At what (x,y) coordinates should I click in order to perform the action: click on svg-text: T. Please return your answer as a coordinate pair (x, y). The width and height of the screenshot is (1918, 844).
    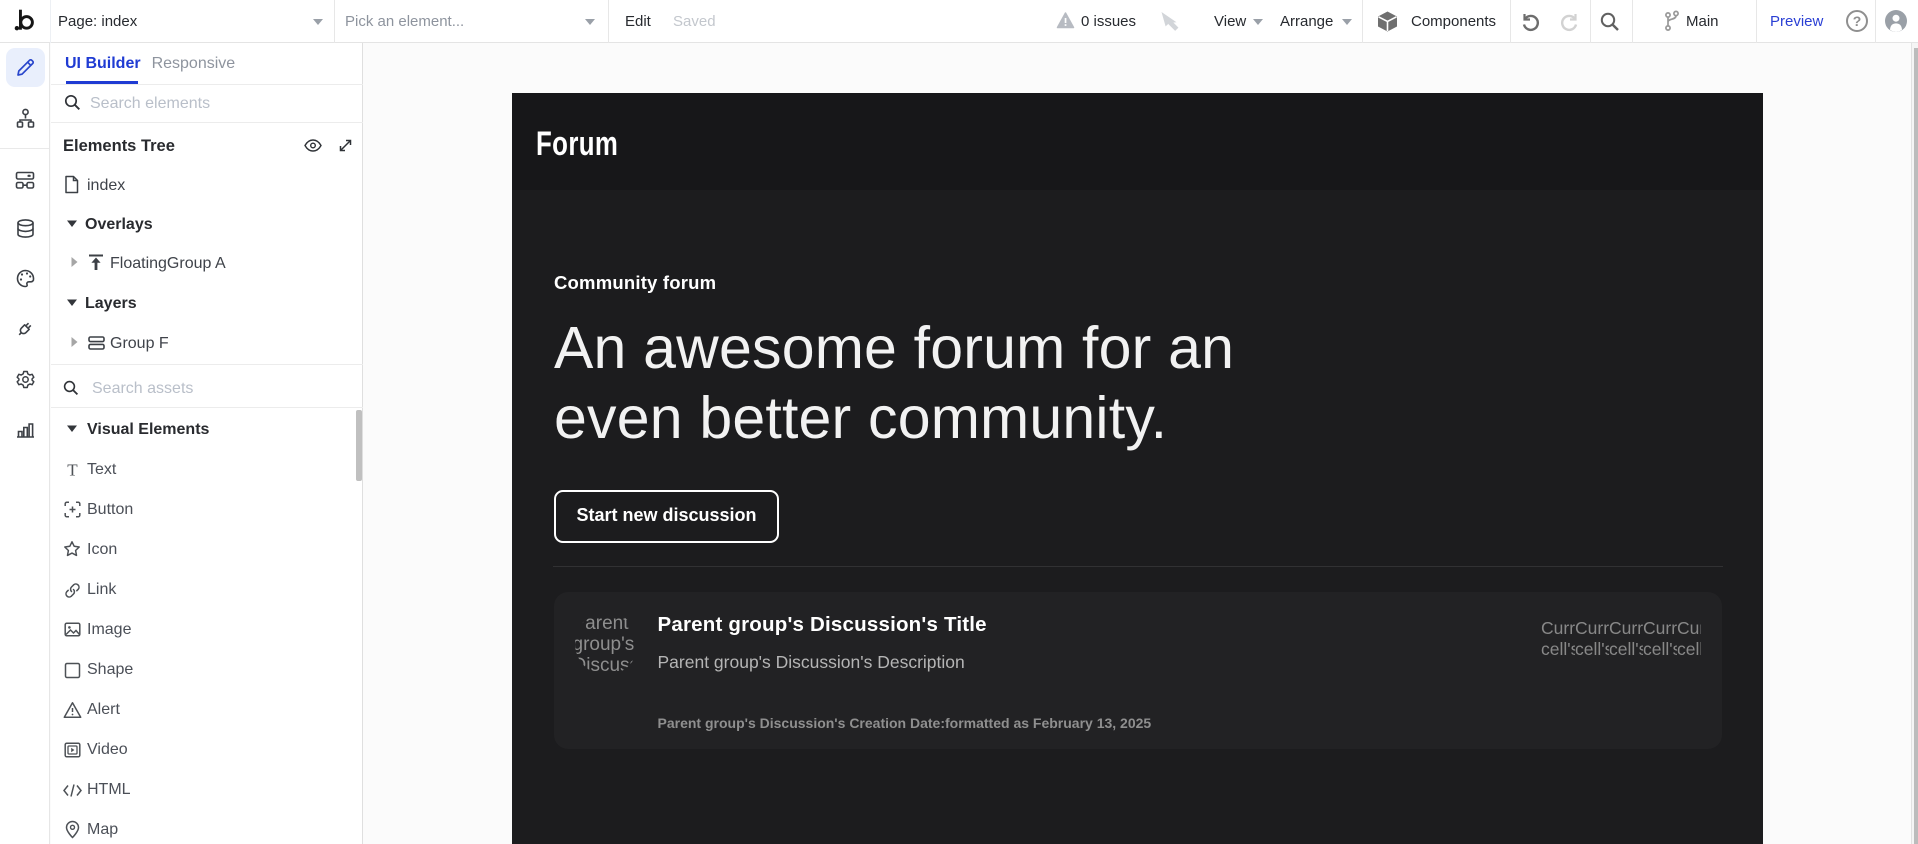
    Looking at the image, I should click on (72, 469).